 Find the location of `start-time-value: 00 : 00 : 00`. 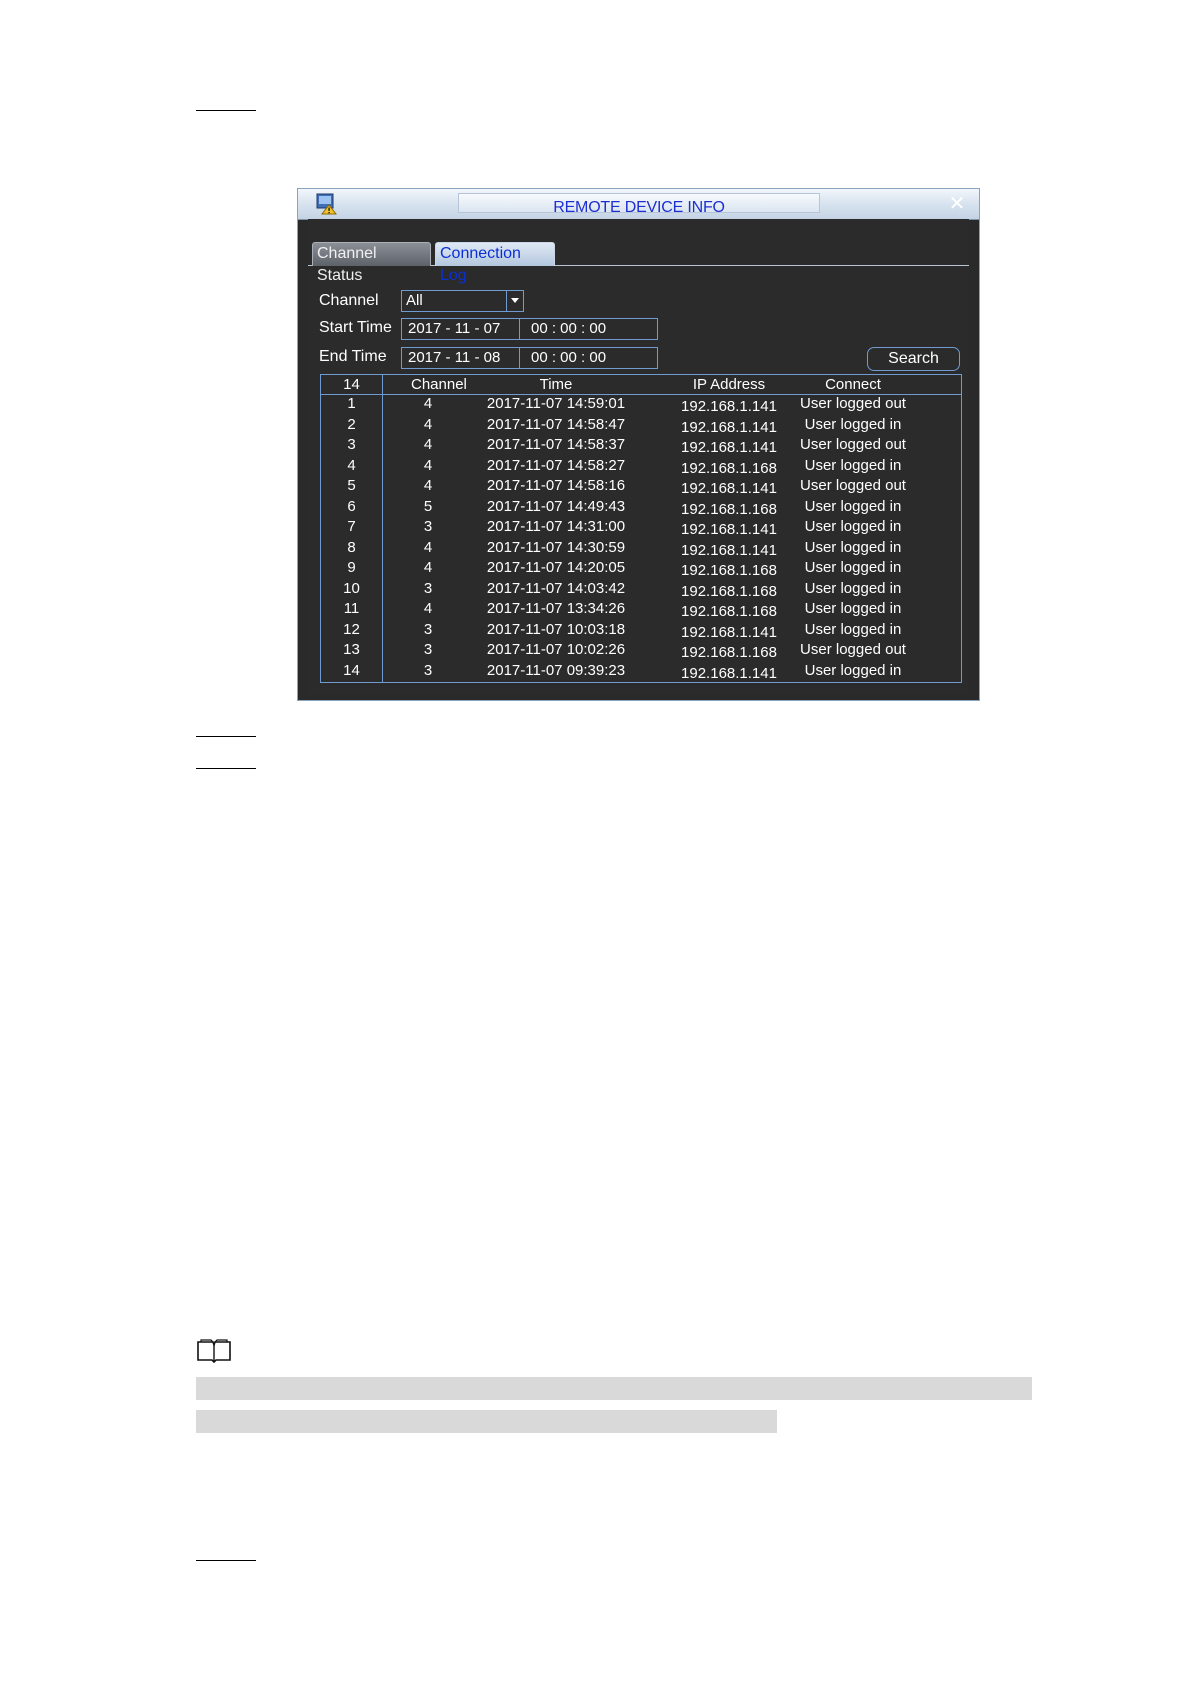

start-time-value: 00 : 00 : 00 is located at coordinates (568, 329).